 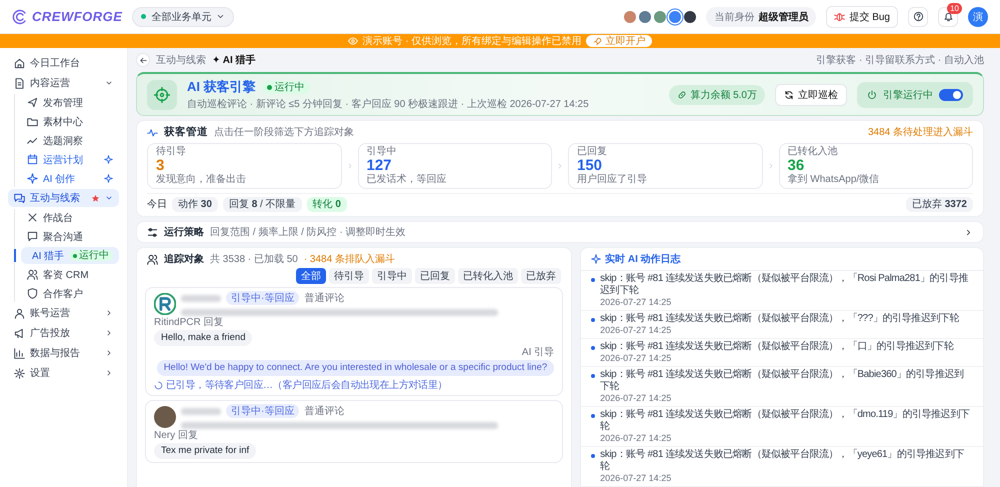 I want to click on stage-label: 已回复, so click(x=592, y=152).